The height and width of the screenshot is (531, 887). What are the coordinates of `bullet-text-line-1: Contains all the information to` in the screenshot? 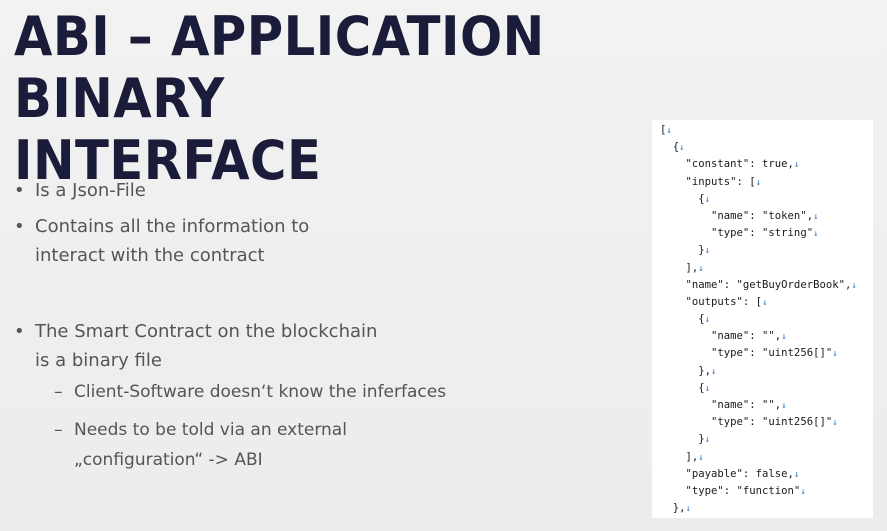 It's located at (172, 226).